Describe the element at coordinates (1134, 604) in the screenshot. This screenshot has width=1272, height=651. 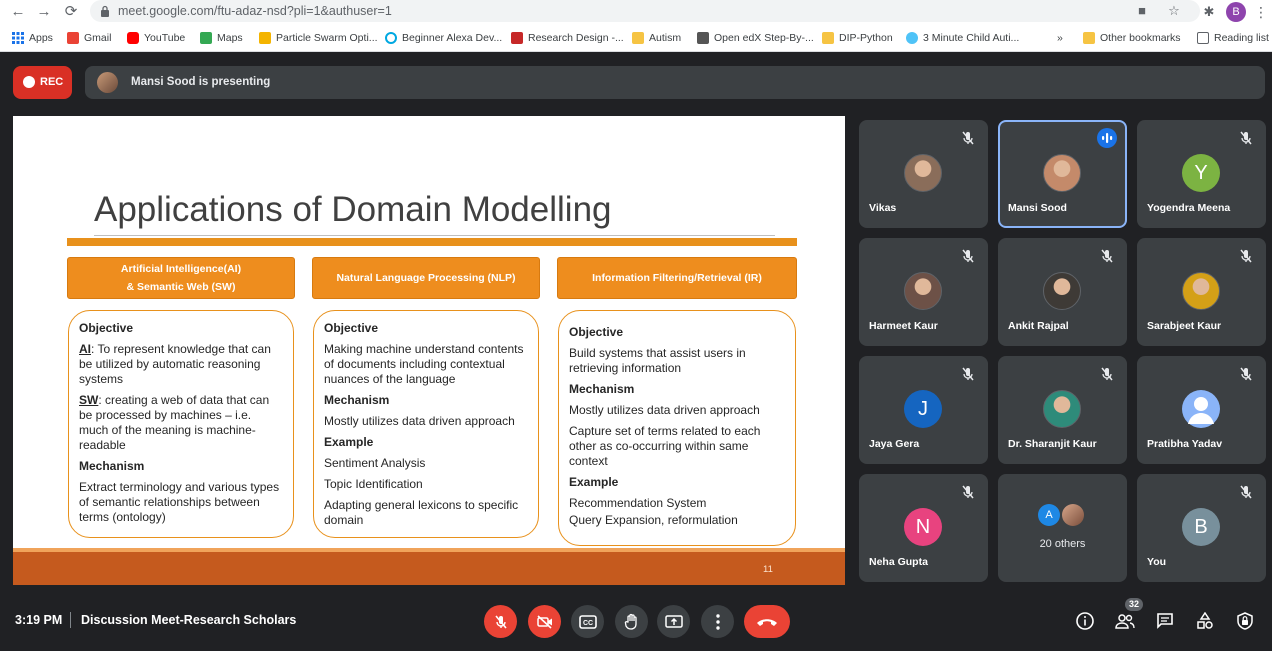
I see `people-count-badge: 32` at that location.